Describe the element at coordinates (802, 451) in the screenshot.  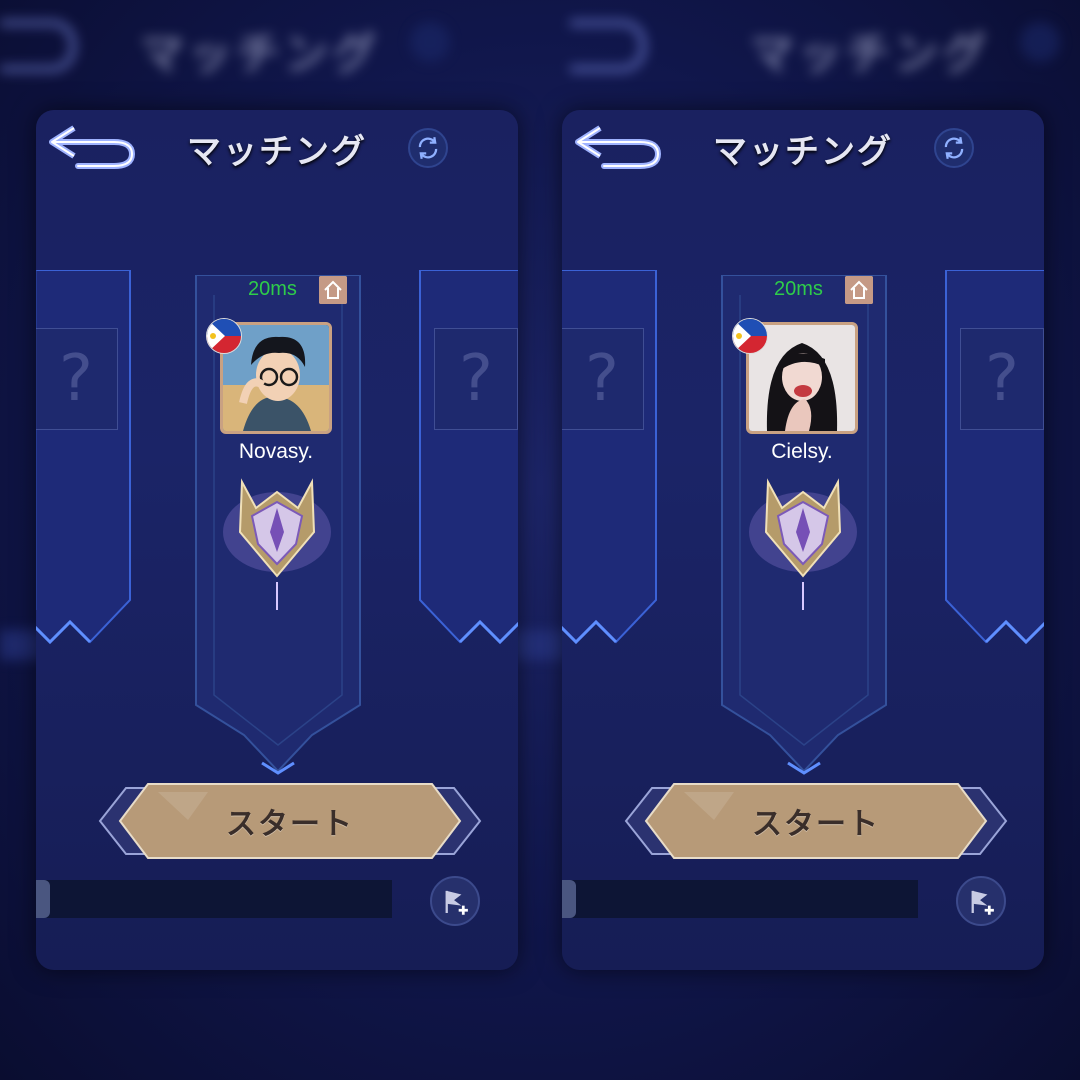
I see `player-name: Cielsy.` at that location.